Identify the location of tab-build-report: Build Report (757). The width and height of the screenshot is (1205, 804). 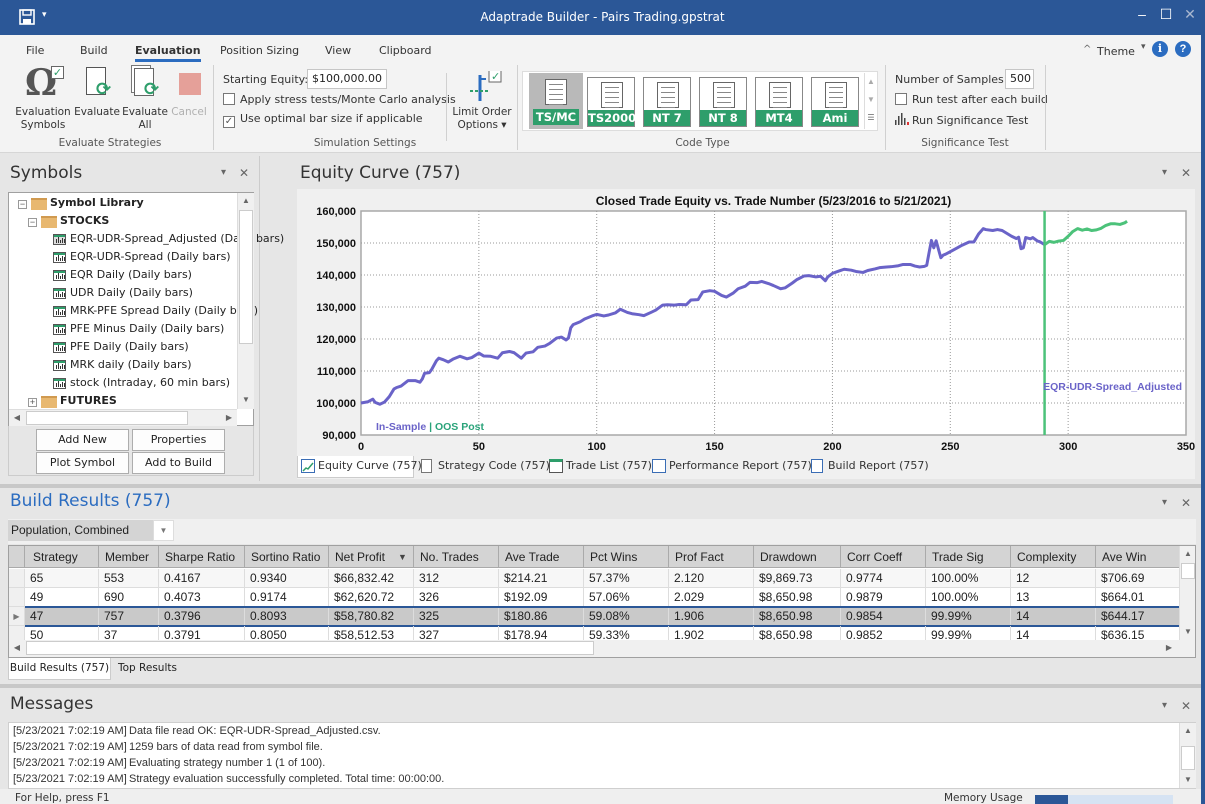
(868, 467).